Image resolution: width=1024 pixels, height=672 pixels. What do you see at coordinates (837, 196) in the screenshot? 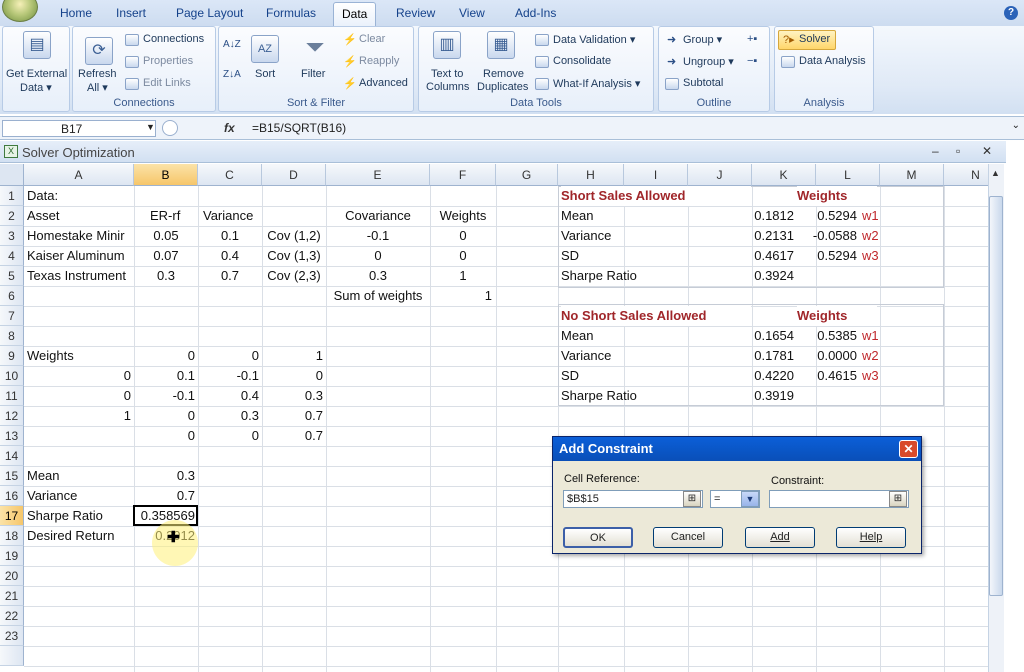
I see `short-sales-weights-header: Weights` at bounding box center [837, 196].